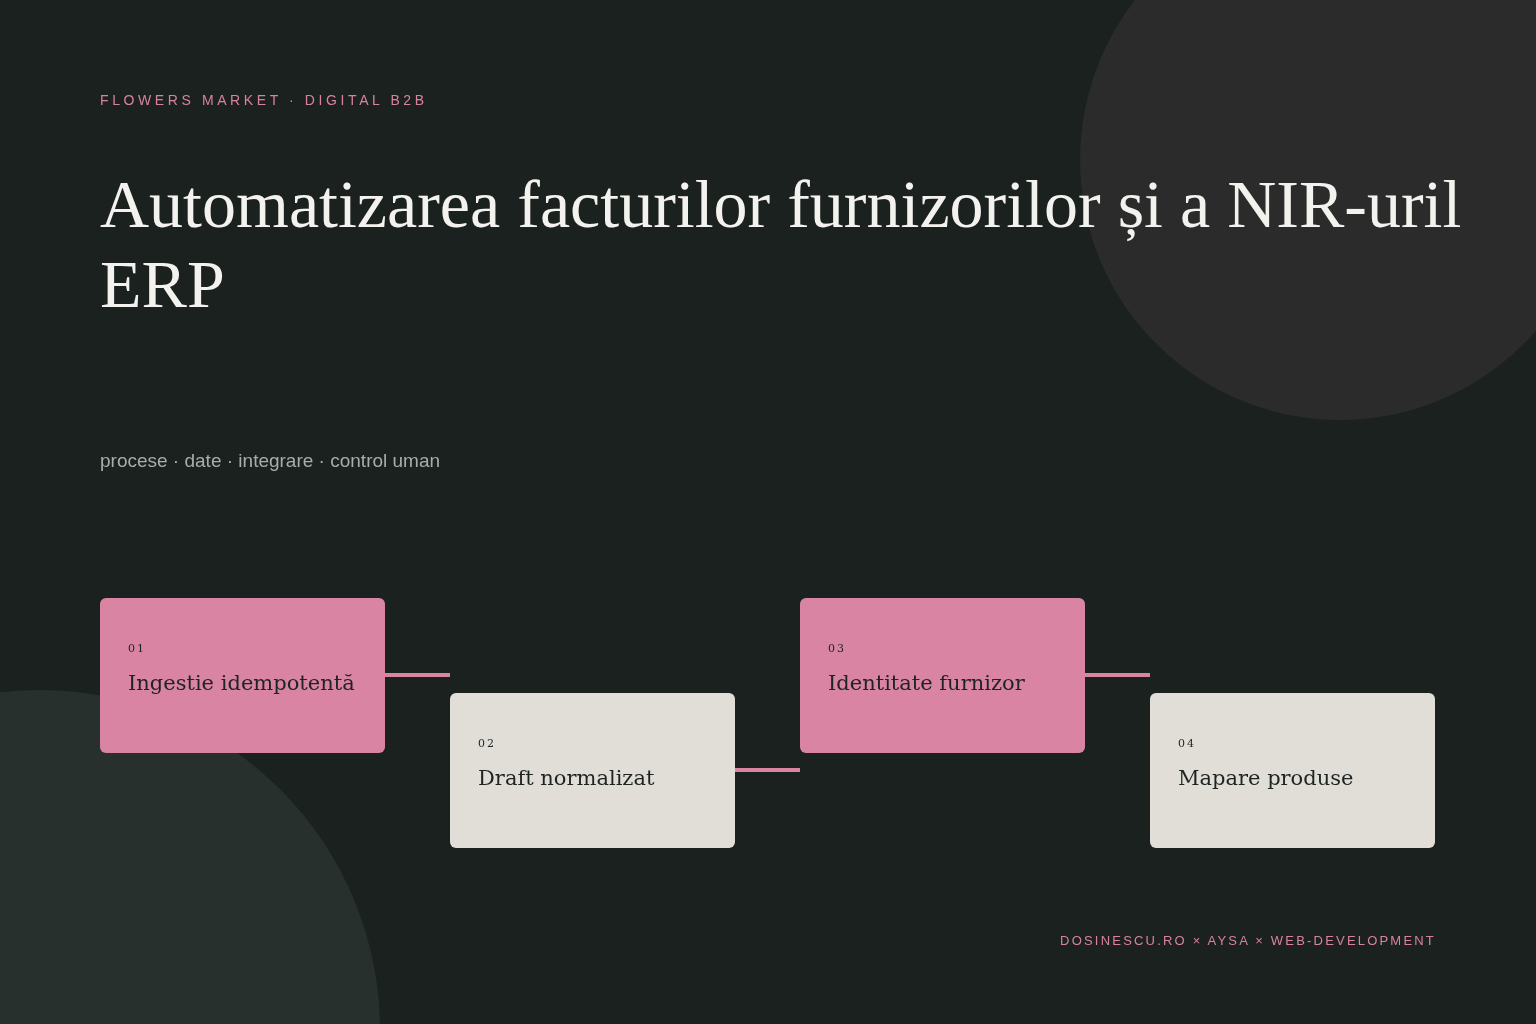  Describe the element at coordinates (1248, 940) in the screenshot. I see `footer-credits: DOSINESCU.RO × AYSA × WEB-DEVELOPMENT` at that location.